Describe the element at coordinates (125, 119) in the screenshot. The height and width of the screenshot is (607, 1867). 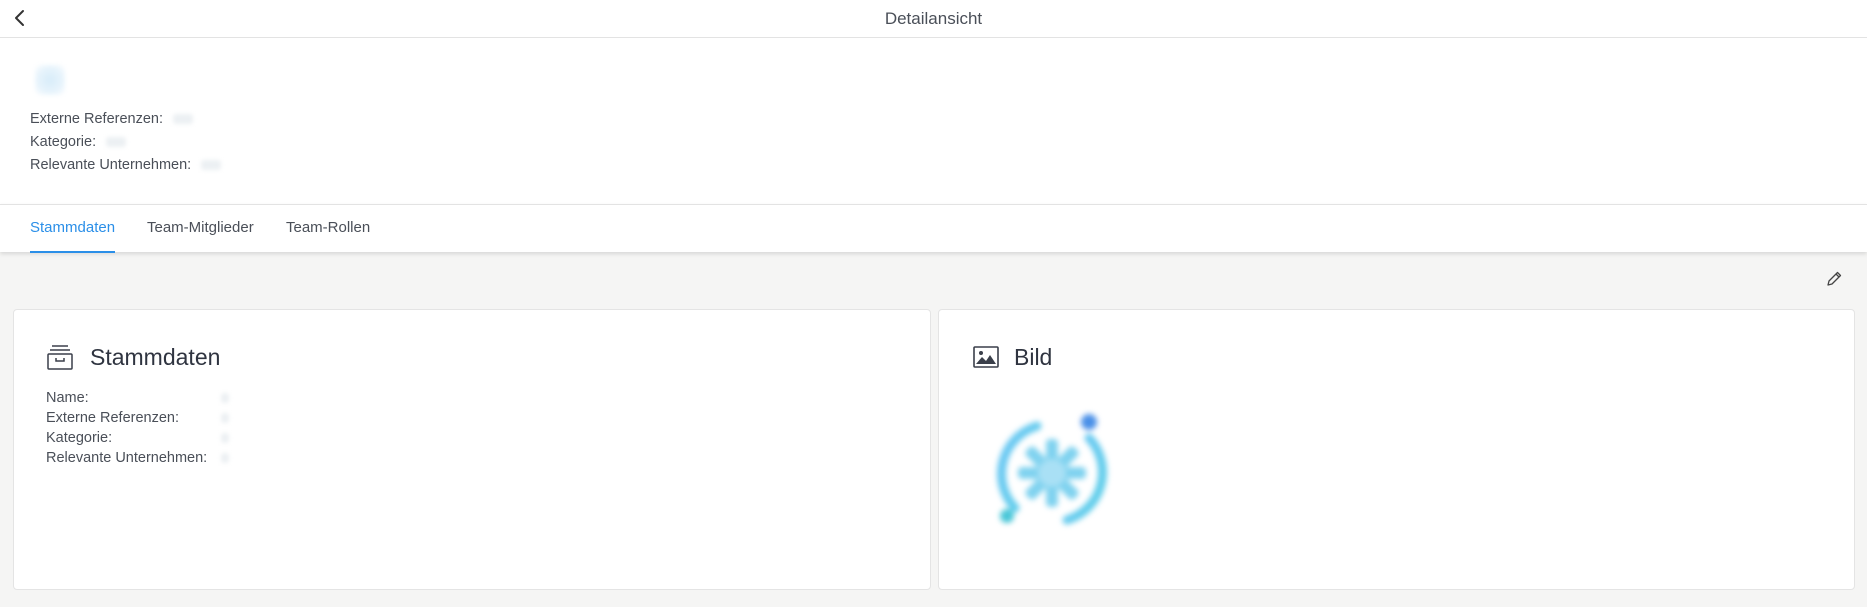
I see `header-field-external-refs: Externe Referenzen:` at that location.